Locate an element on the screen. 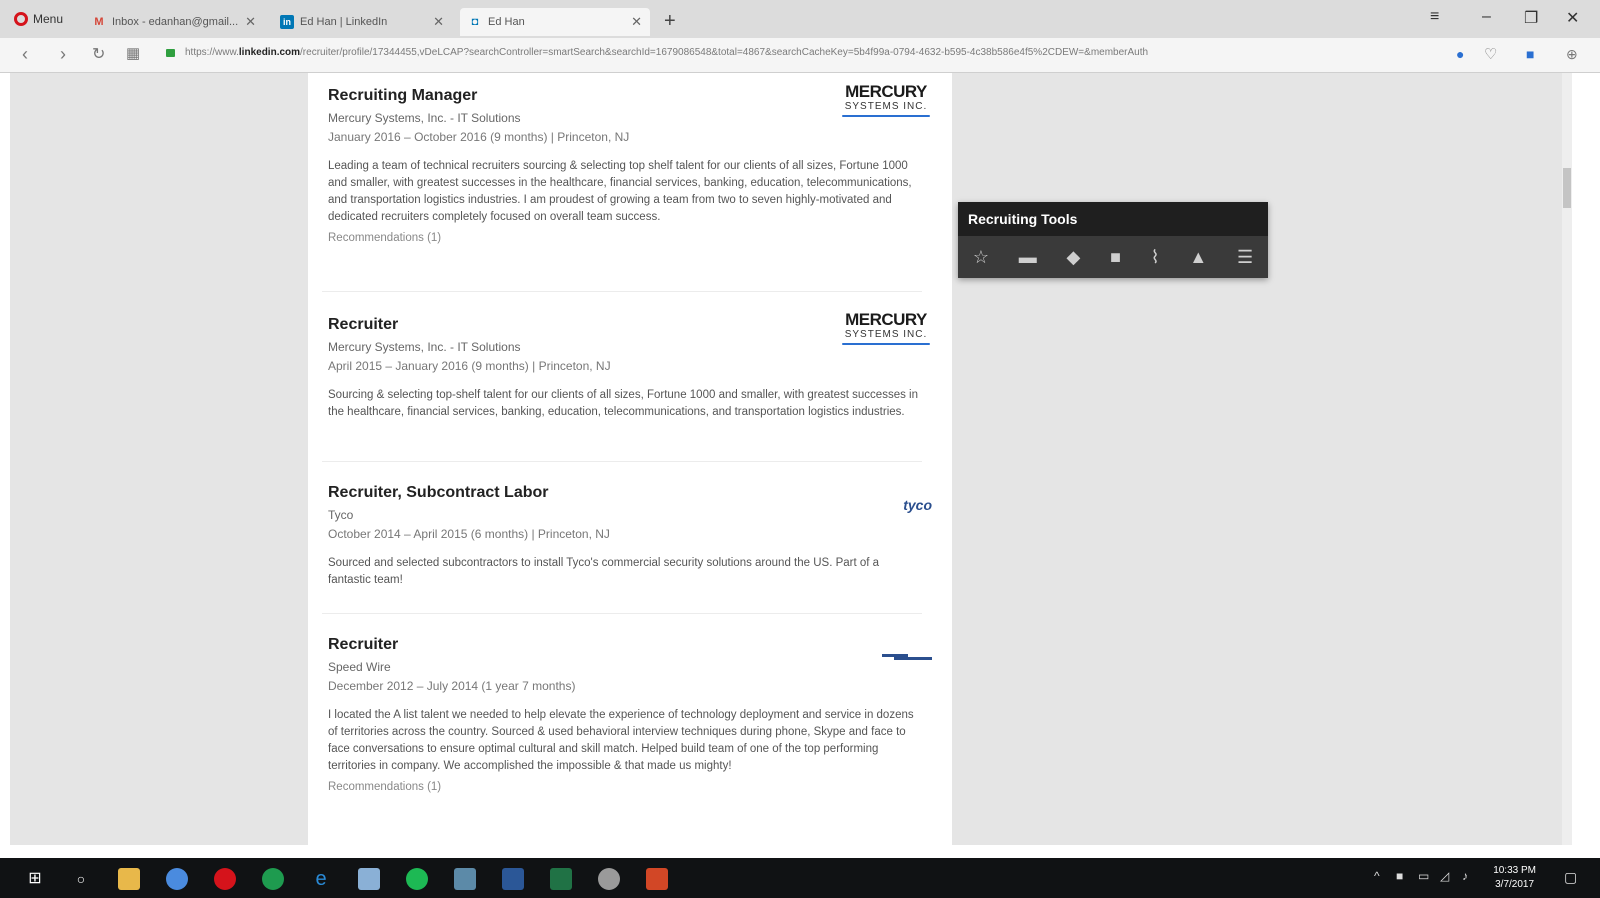 The height and width of the screenshot is (898, 1600). back-button: ‹ is located at coordinates (25, 54).